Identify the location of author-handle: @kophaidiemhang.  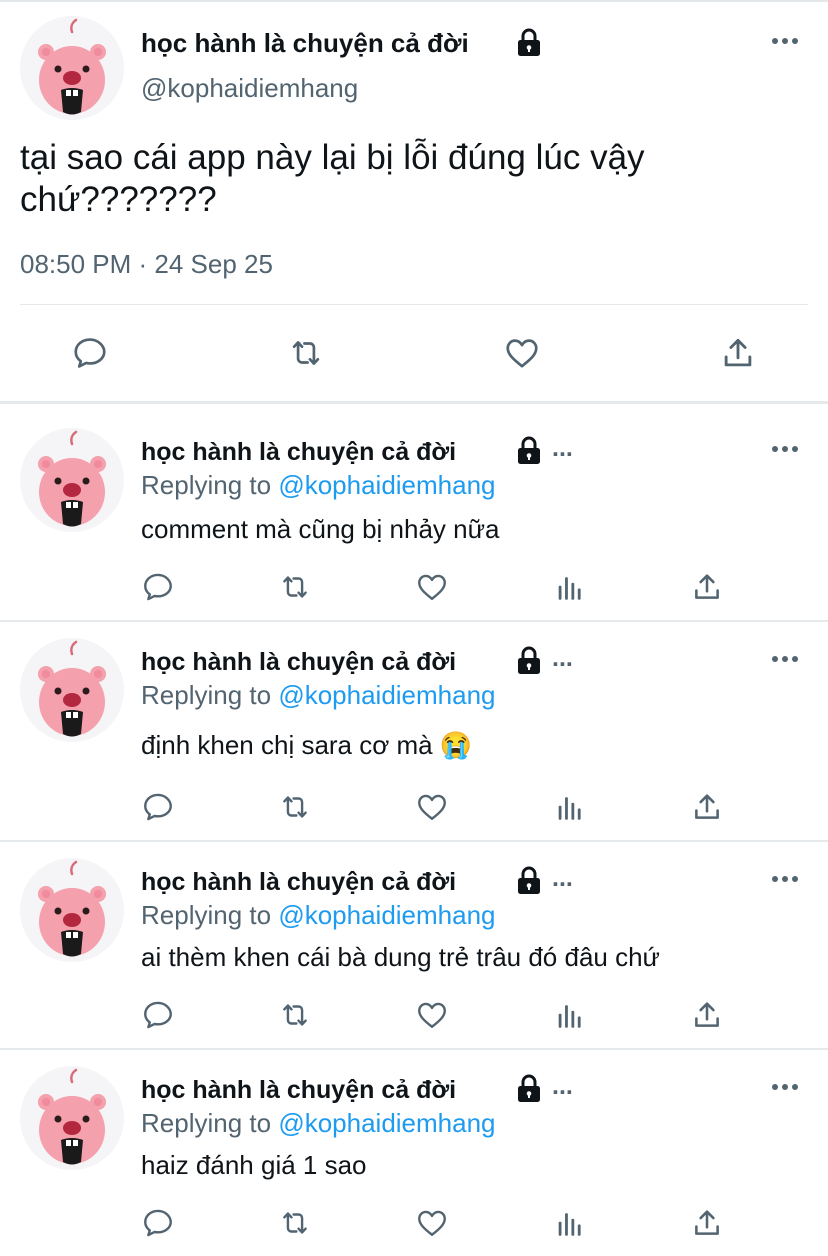
(249, 88).